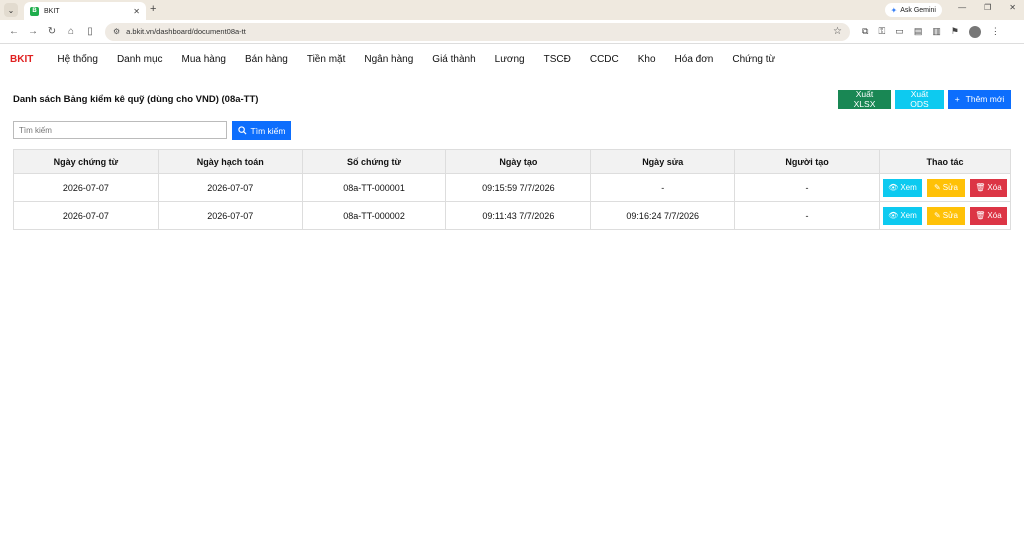 The width and height of the screenshot is (1024, 550). I want to click on cell-actions: 👁 Xem ✎ Sửa 🗑 Xóa, so click(945, 187).